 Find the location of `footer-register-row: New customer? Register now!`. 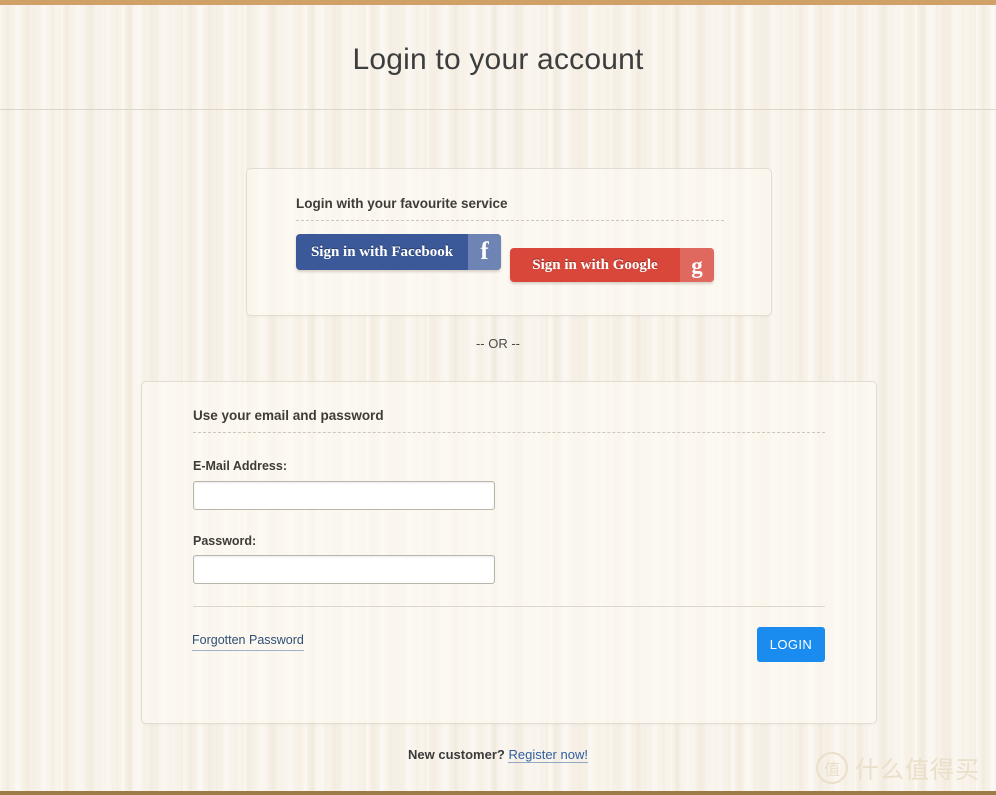

footer-register-row: New customer? Register now! is located at coordinates (498, 755).